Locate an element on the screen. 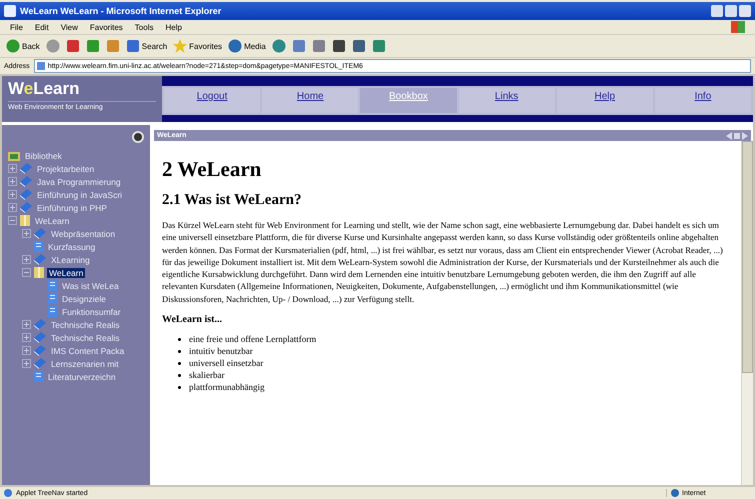  tree-item: Einführung in PHP is located at coordinates (72, 207).